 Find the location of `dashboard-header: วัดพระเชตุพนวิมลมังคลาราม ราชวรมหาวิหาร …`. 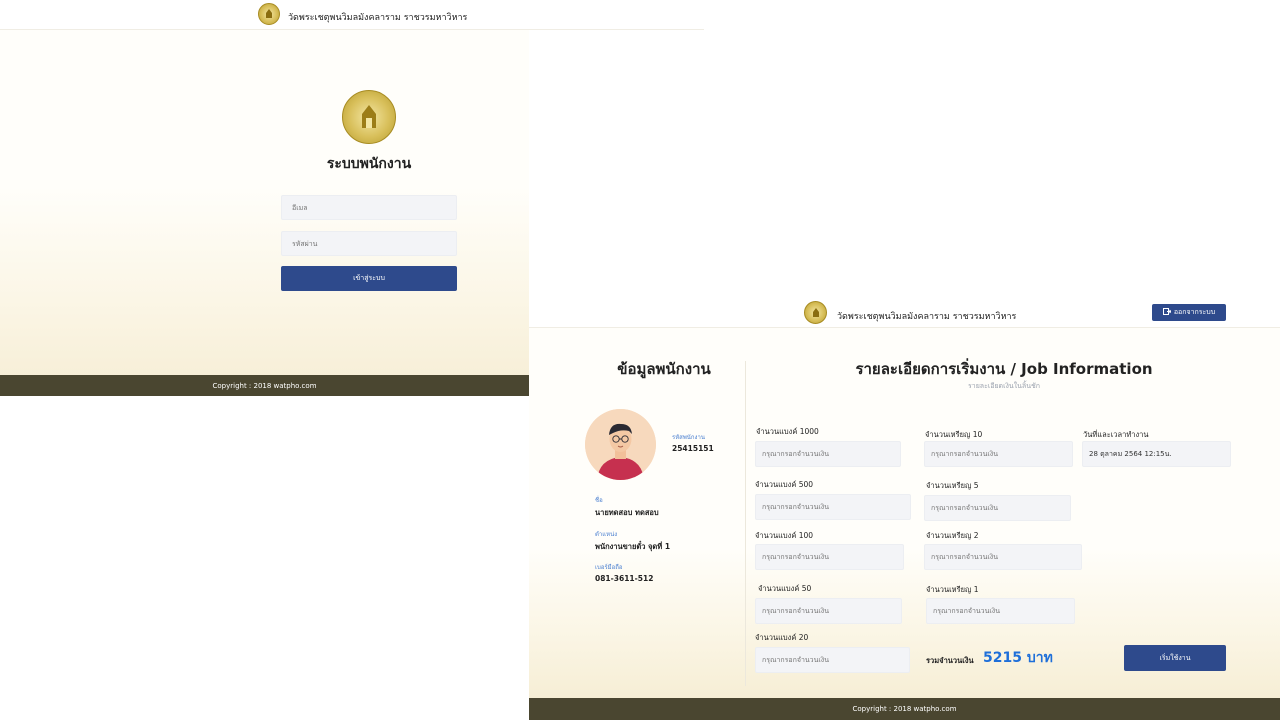

dashboard-header: วัดพระเชตุพนวิมลมังคลาราม ราชวรมหาวิหาร … is located at coordinates (904, 313).